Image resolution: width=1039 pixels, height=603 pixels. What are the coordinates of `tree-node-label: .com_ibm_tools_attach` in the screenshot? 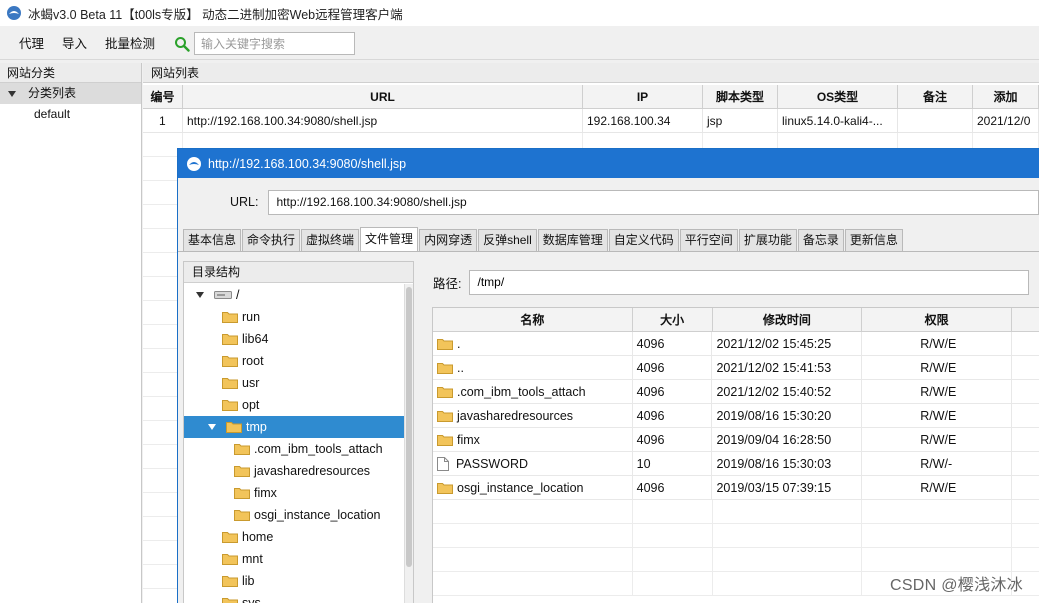 It's located at (318, 449).